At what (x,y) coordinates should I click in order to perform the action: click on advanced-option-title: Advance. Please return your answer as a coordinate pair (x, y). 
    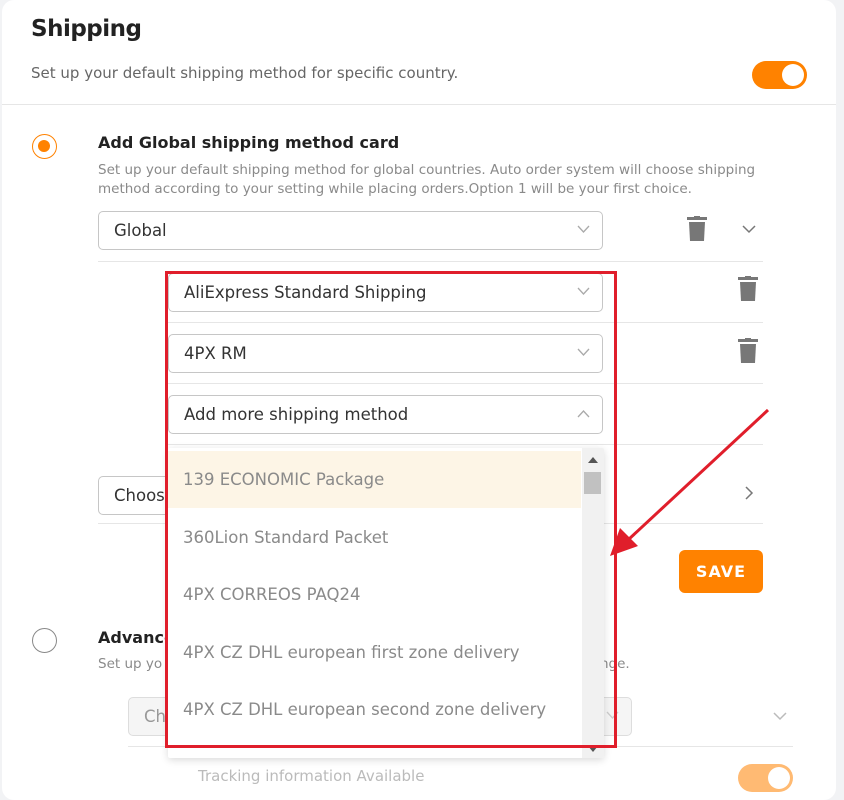
    Looking at the image, I should click on (136, 637).